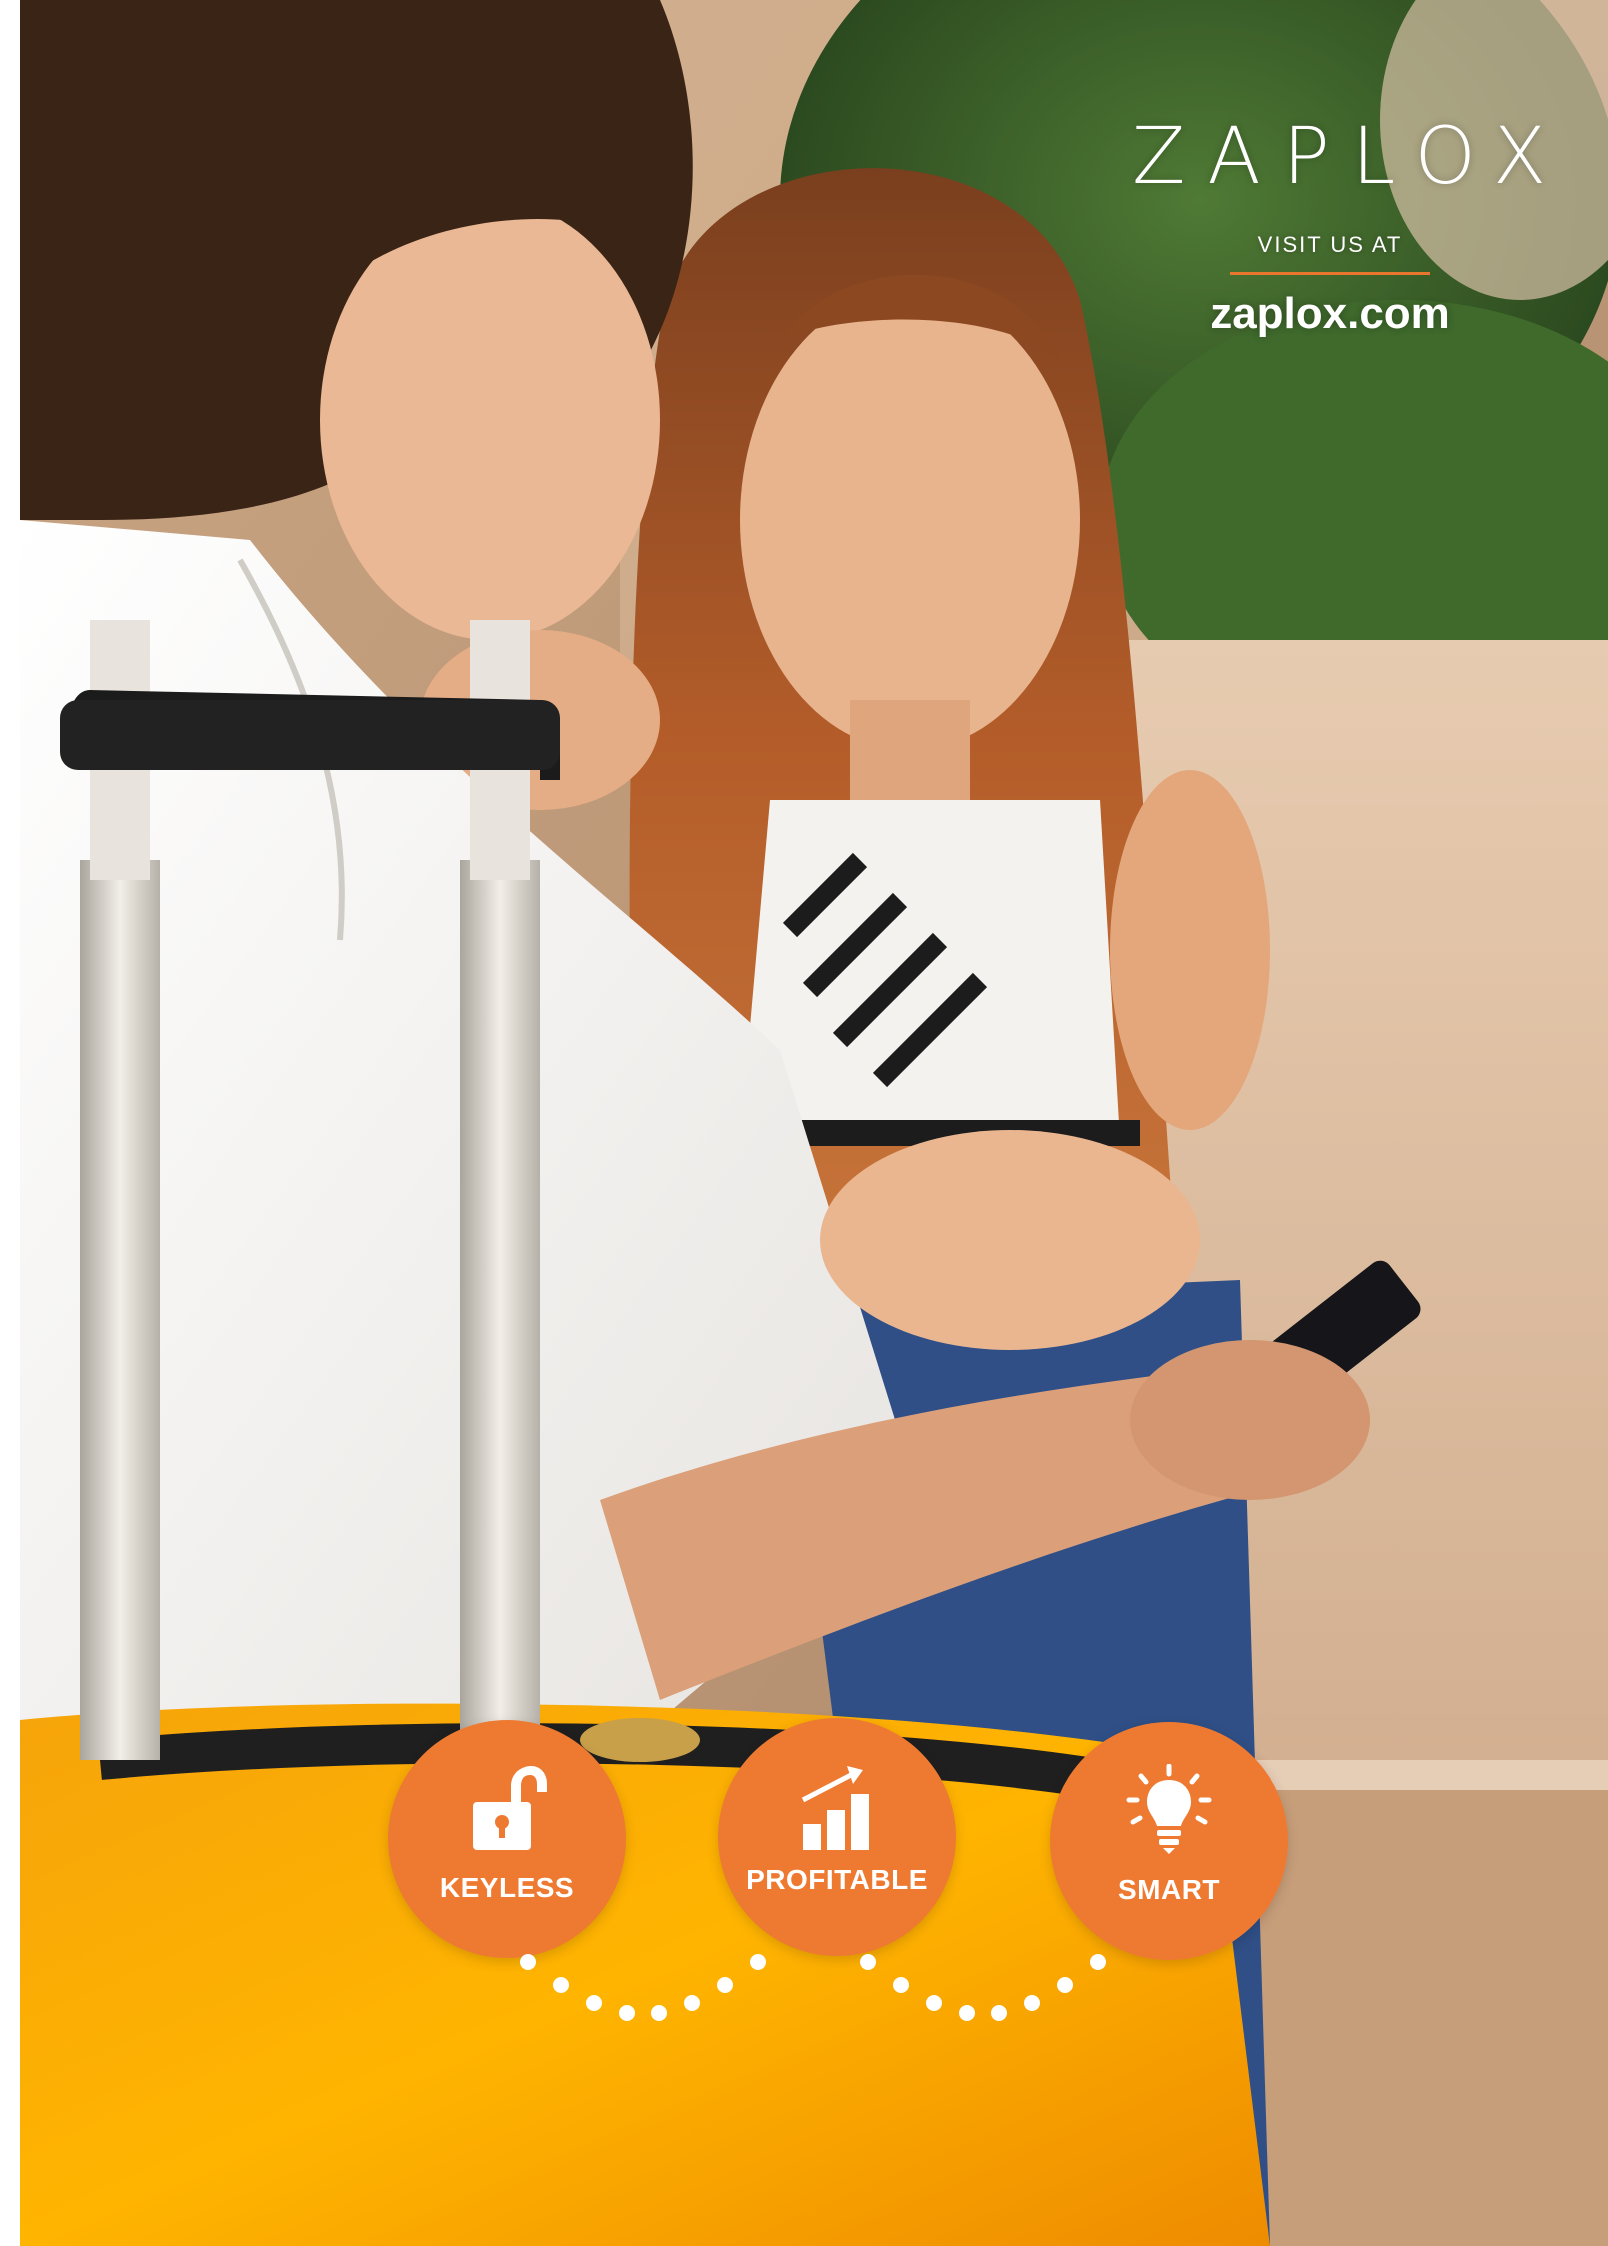  What do you see at coordinates (1330, 228) in the screenshot?
I see `brand-block: ZAPLOX VISIT US AT zaplox.com` at bounding box center [1330, 228].